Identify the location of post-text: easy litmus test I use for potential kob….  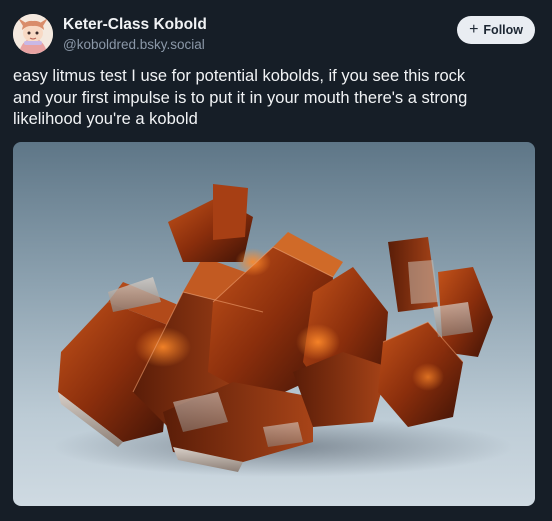
(273, 98).